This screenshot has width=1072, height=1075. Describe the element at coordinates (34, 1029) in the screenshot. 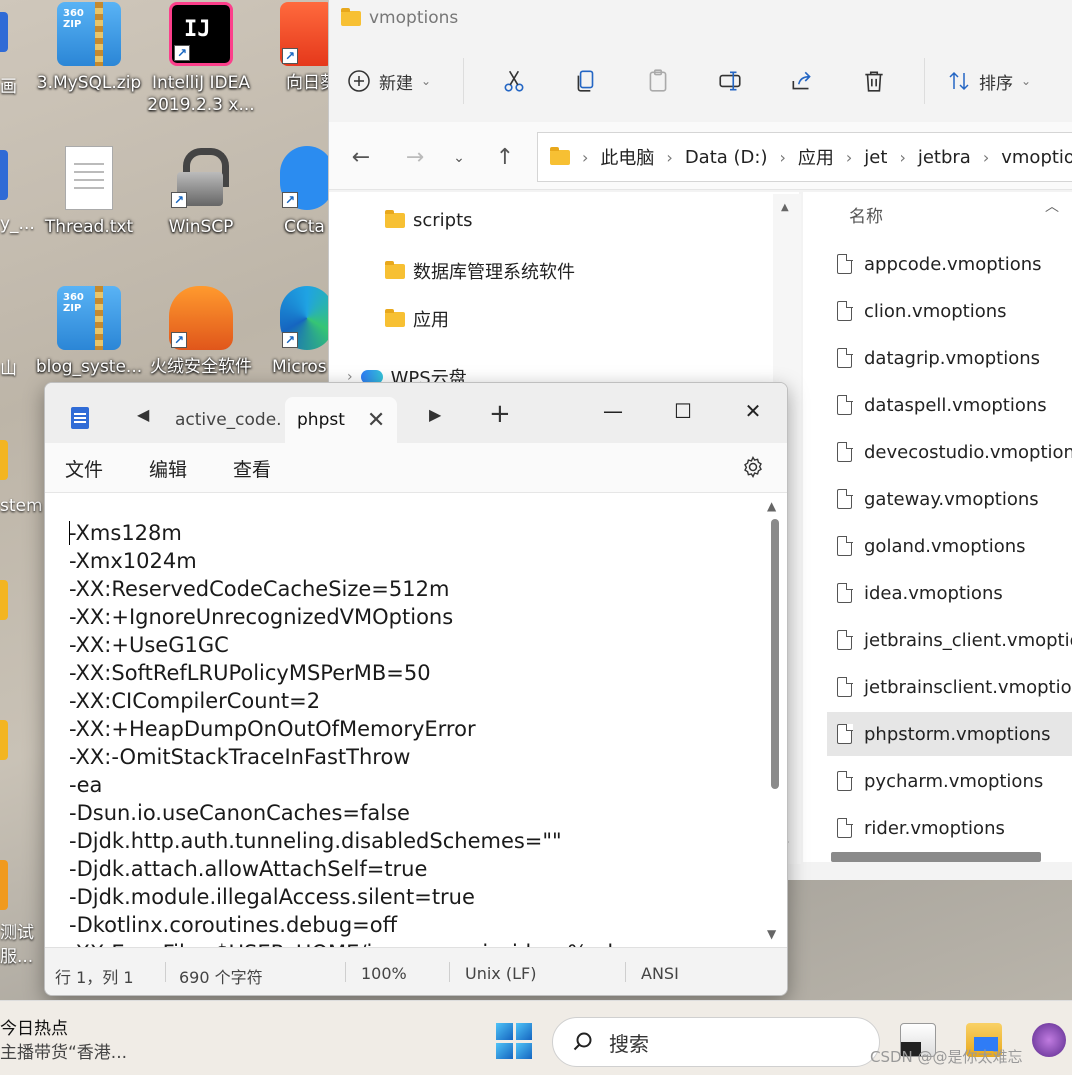

I see `news-title: 今日热点` at that location.